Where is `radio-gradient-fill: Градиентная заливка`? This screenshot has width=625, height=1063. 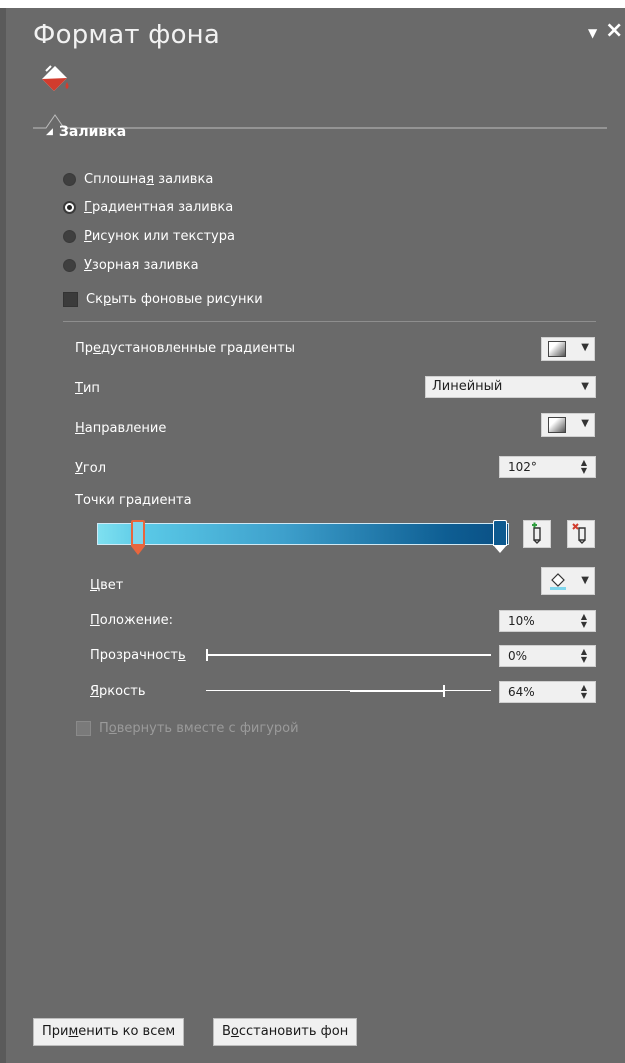 radio-gradient-fill: Градиентная заливка is located at coordinates (148, 207).